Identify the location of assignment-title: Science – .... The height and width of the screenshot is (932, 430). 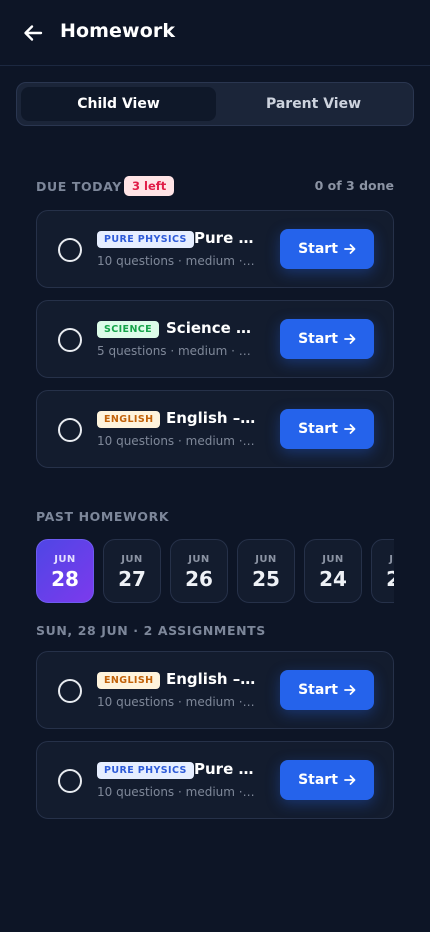
(212, 328).